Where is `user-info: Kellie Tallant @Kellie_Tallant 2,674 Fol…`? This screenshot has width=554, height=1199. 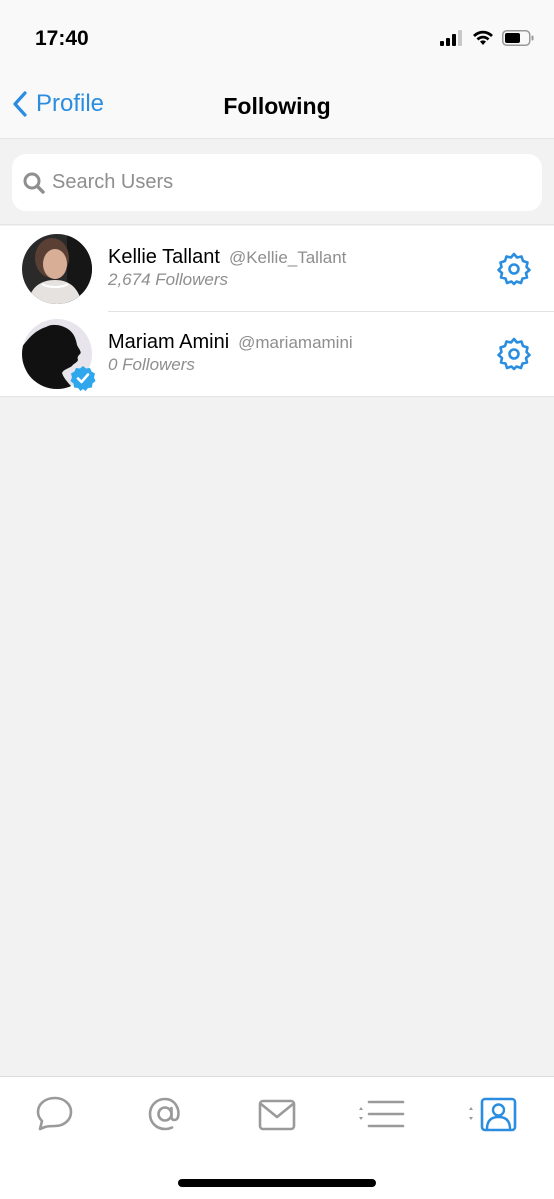
user-info: Kellie Tallant @Kellie_Tallant 2,674 Fol… is located at coordinates (227, 268).